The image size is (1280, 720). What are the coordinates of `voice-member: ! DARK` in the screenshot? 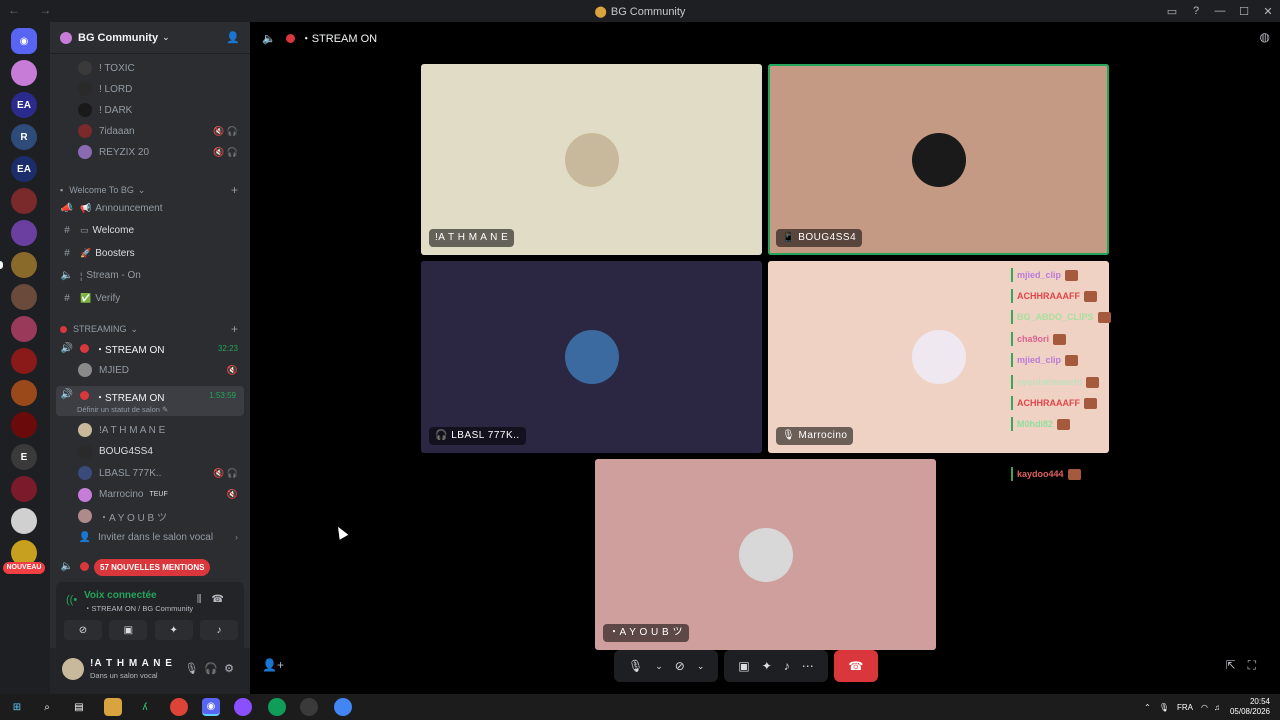 It's located at (150, 110).